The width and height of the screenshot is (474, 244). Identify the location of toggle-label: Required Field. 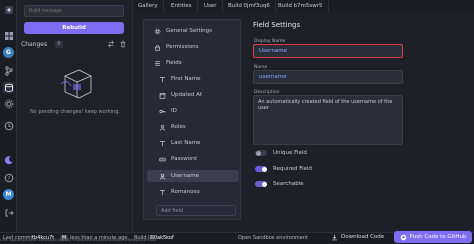
(292, 169).